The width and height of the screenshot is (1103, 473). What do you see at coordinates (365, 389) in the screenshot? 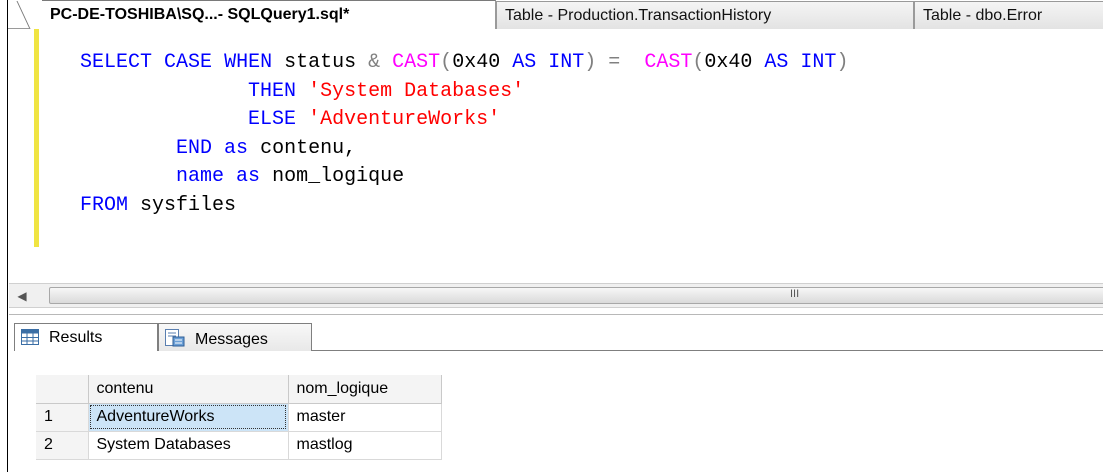
I see `column-header-nom-logique: nom_logique` at bounding box center [365, 389].